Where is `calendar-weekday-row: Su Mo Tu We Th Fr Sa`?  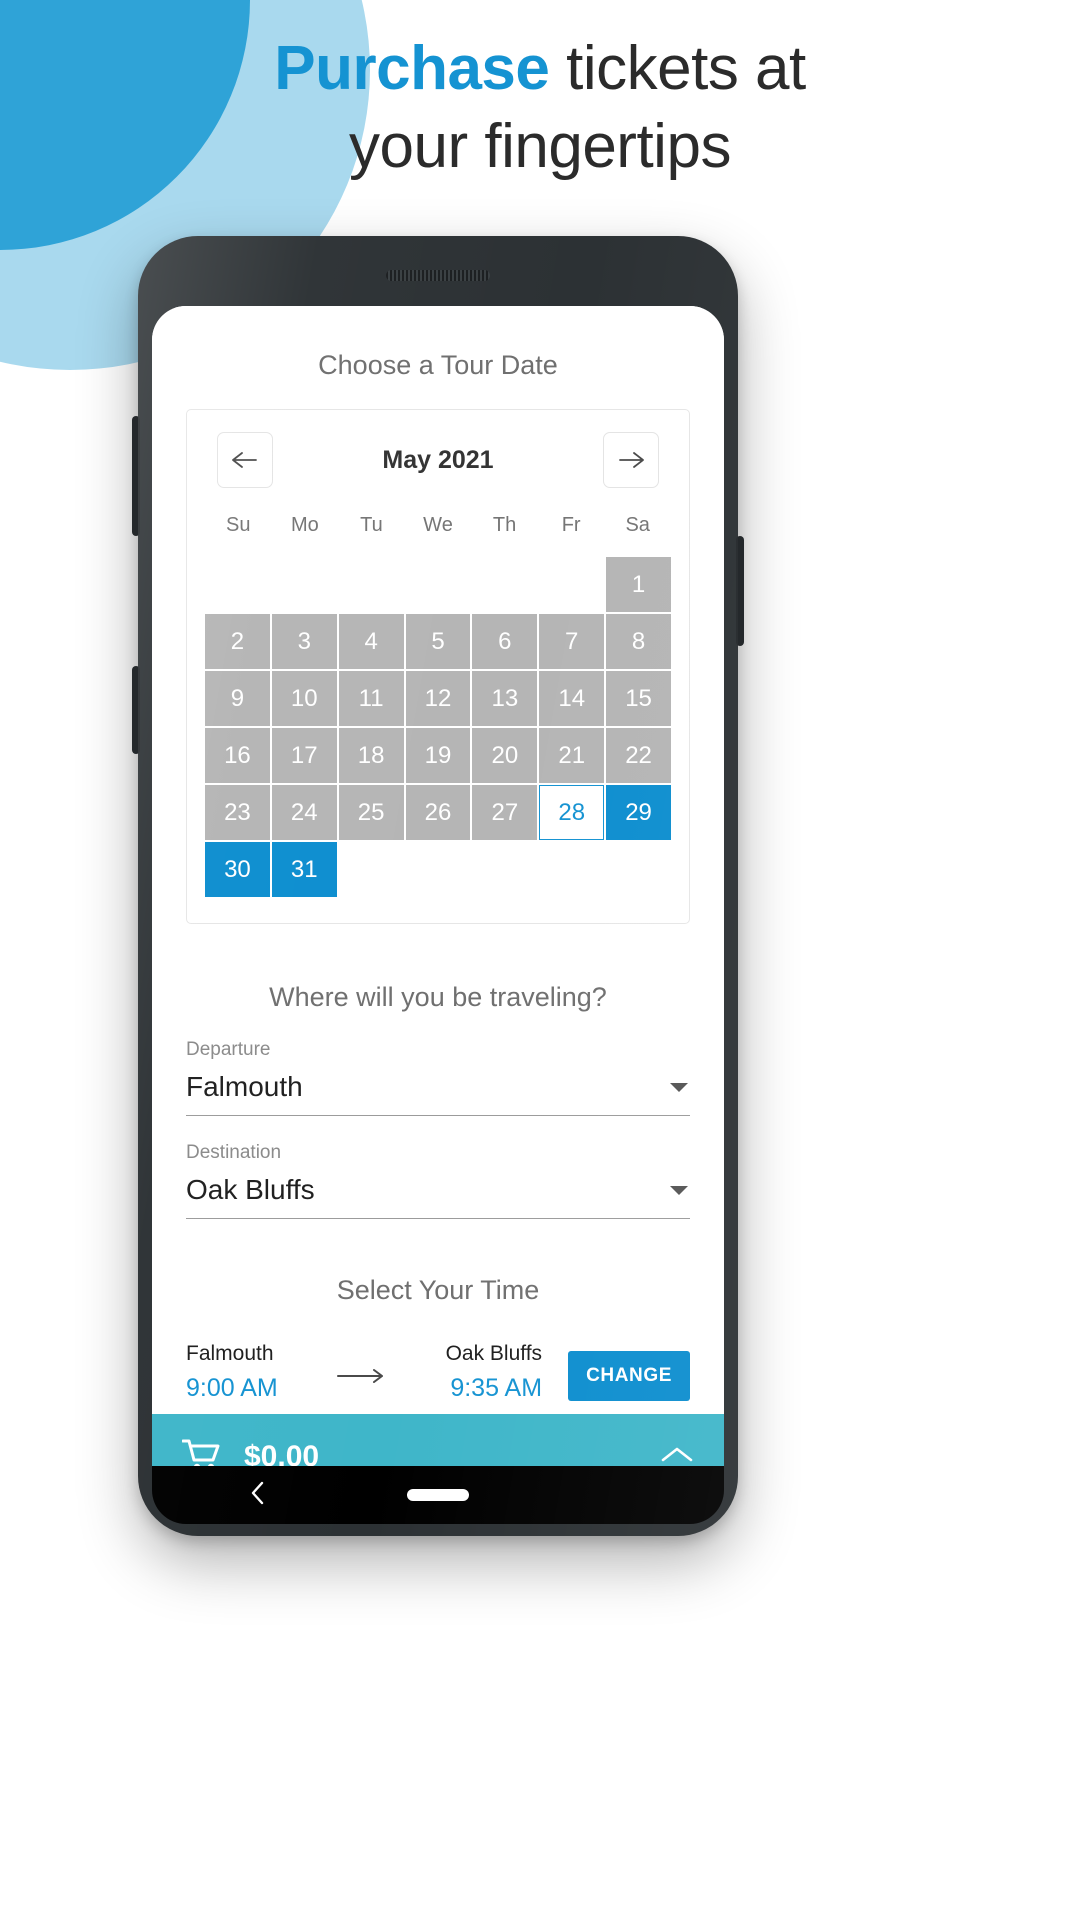
calendar-weekday-row: Su Mo Tu We Th Fr Sa is located at coordinates (438, 525).